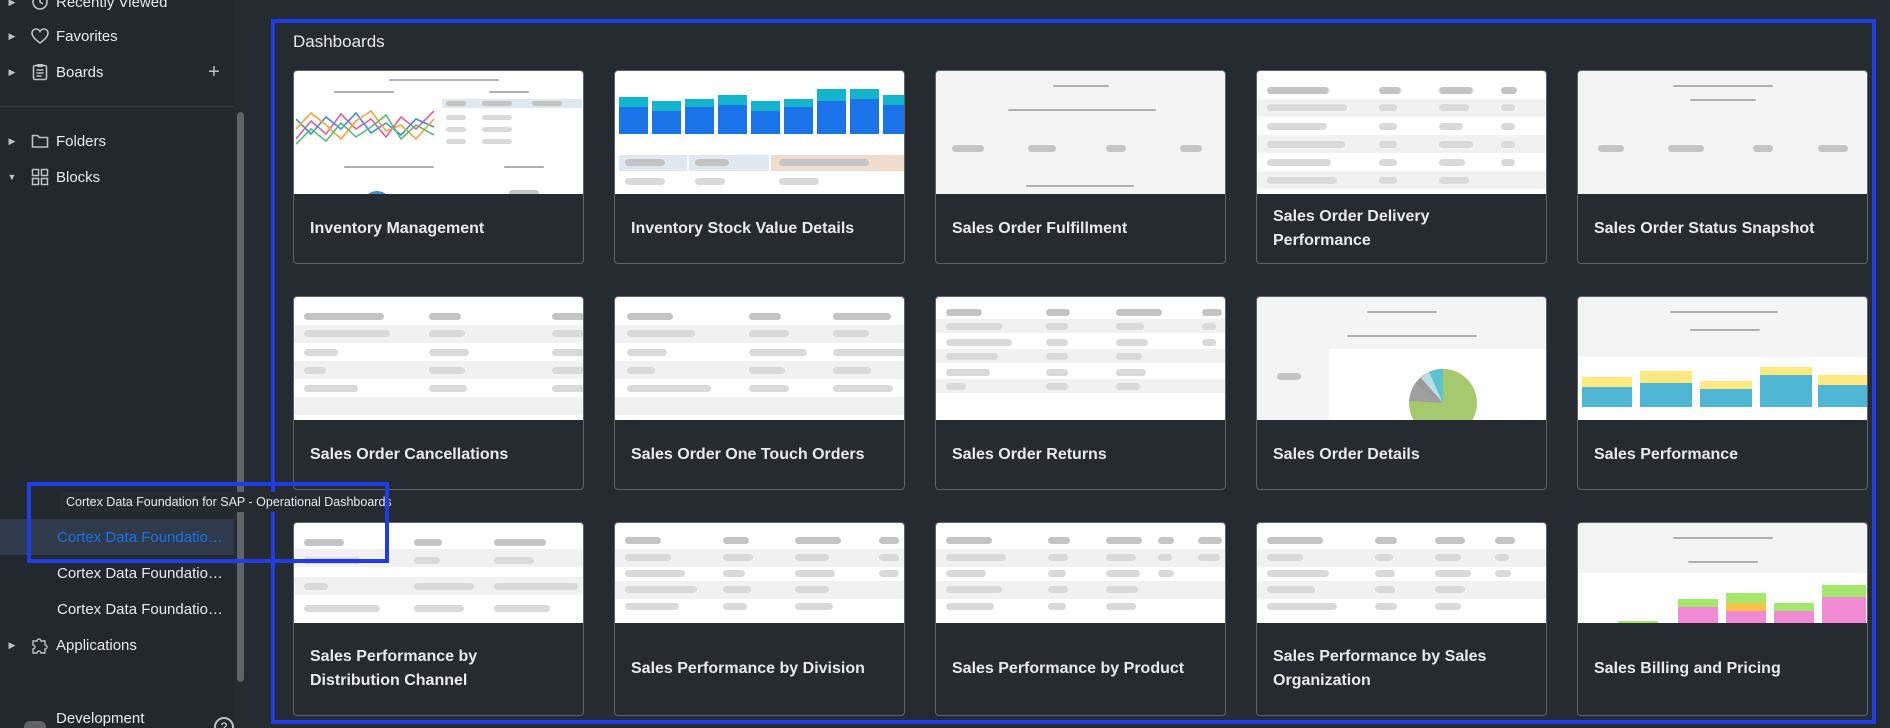 Image resolution: width=1890 pixels, height=728 pixels. Describe the element at coordinates (748, 454) in the screenshot. I see `card-title: Sales Order One Touch Orders` at that location.